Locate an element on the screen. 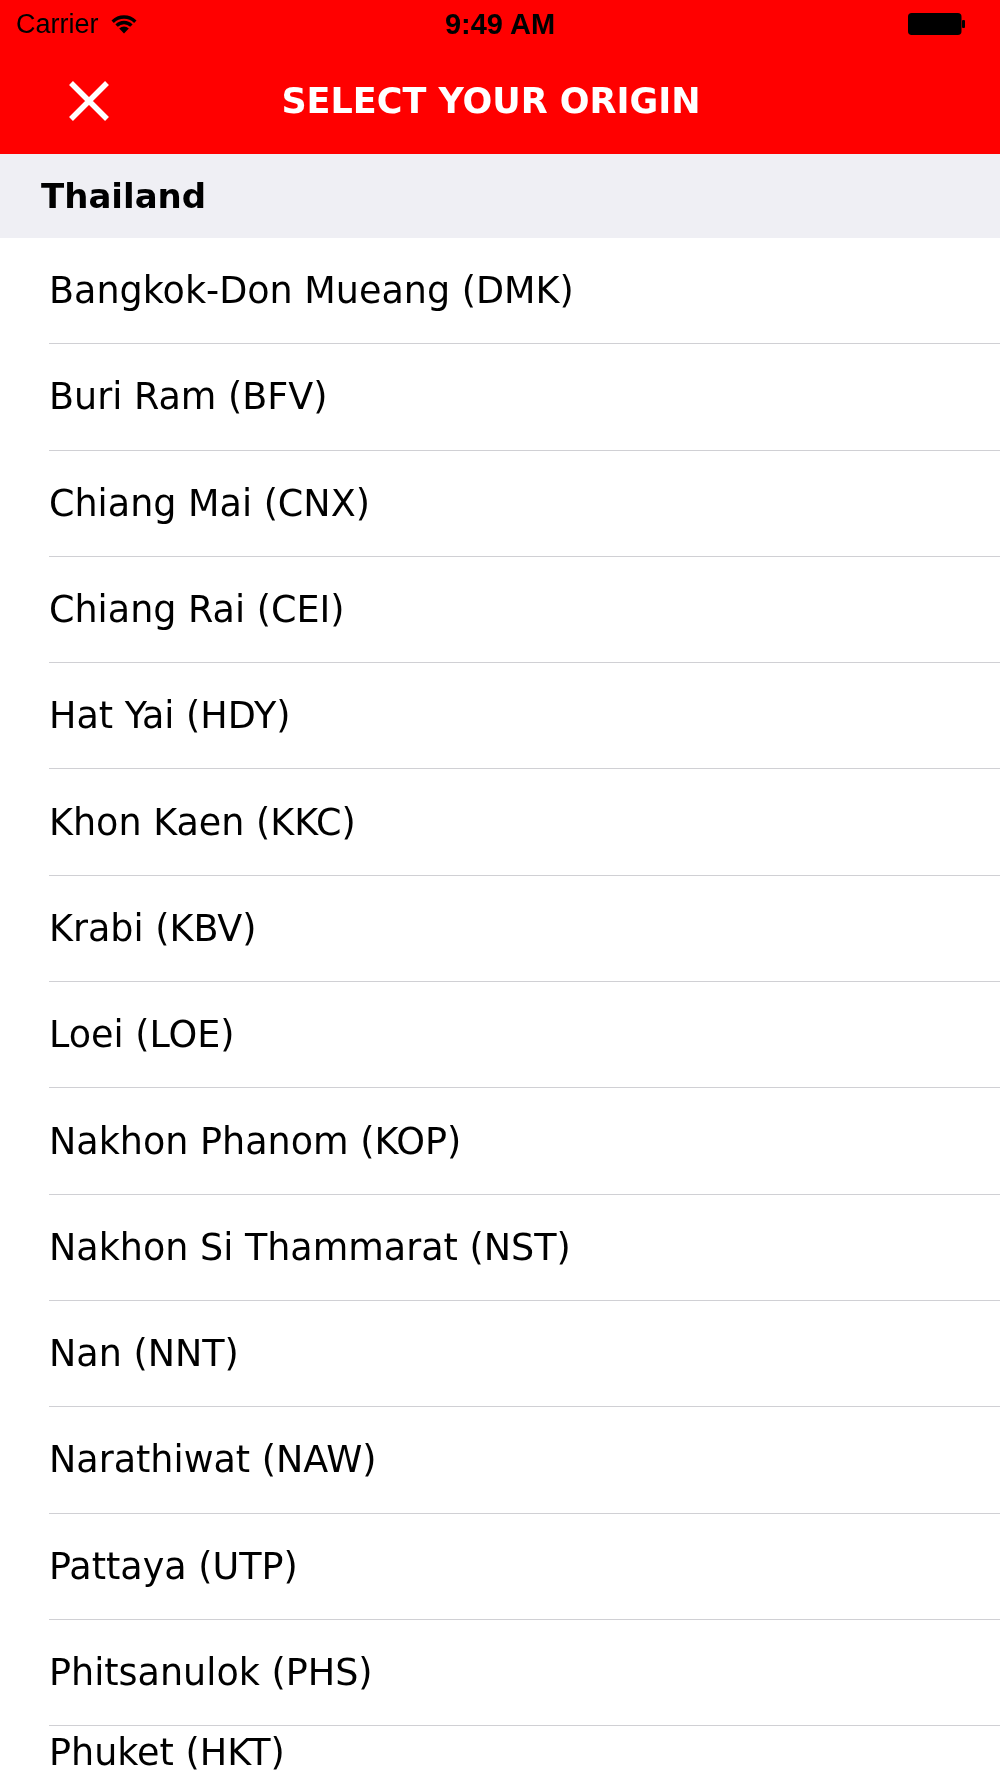 This screenshot has width=1000, height=1778. screen-title: SELECT YOUR ORIGIN is located at coordinates (491, 101).